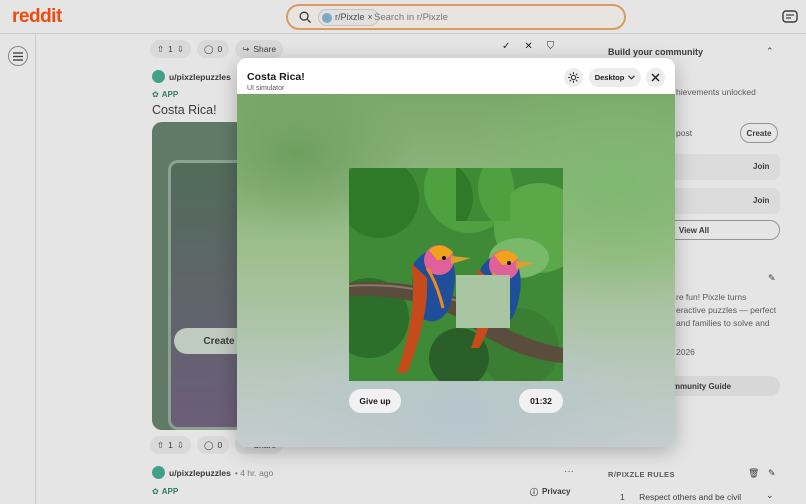 The width and height of the screenshot is (806, 504). I want to click on modal-title: Costa Rica!, so click(276, 77).